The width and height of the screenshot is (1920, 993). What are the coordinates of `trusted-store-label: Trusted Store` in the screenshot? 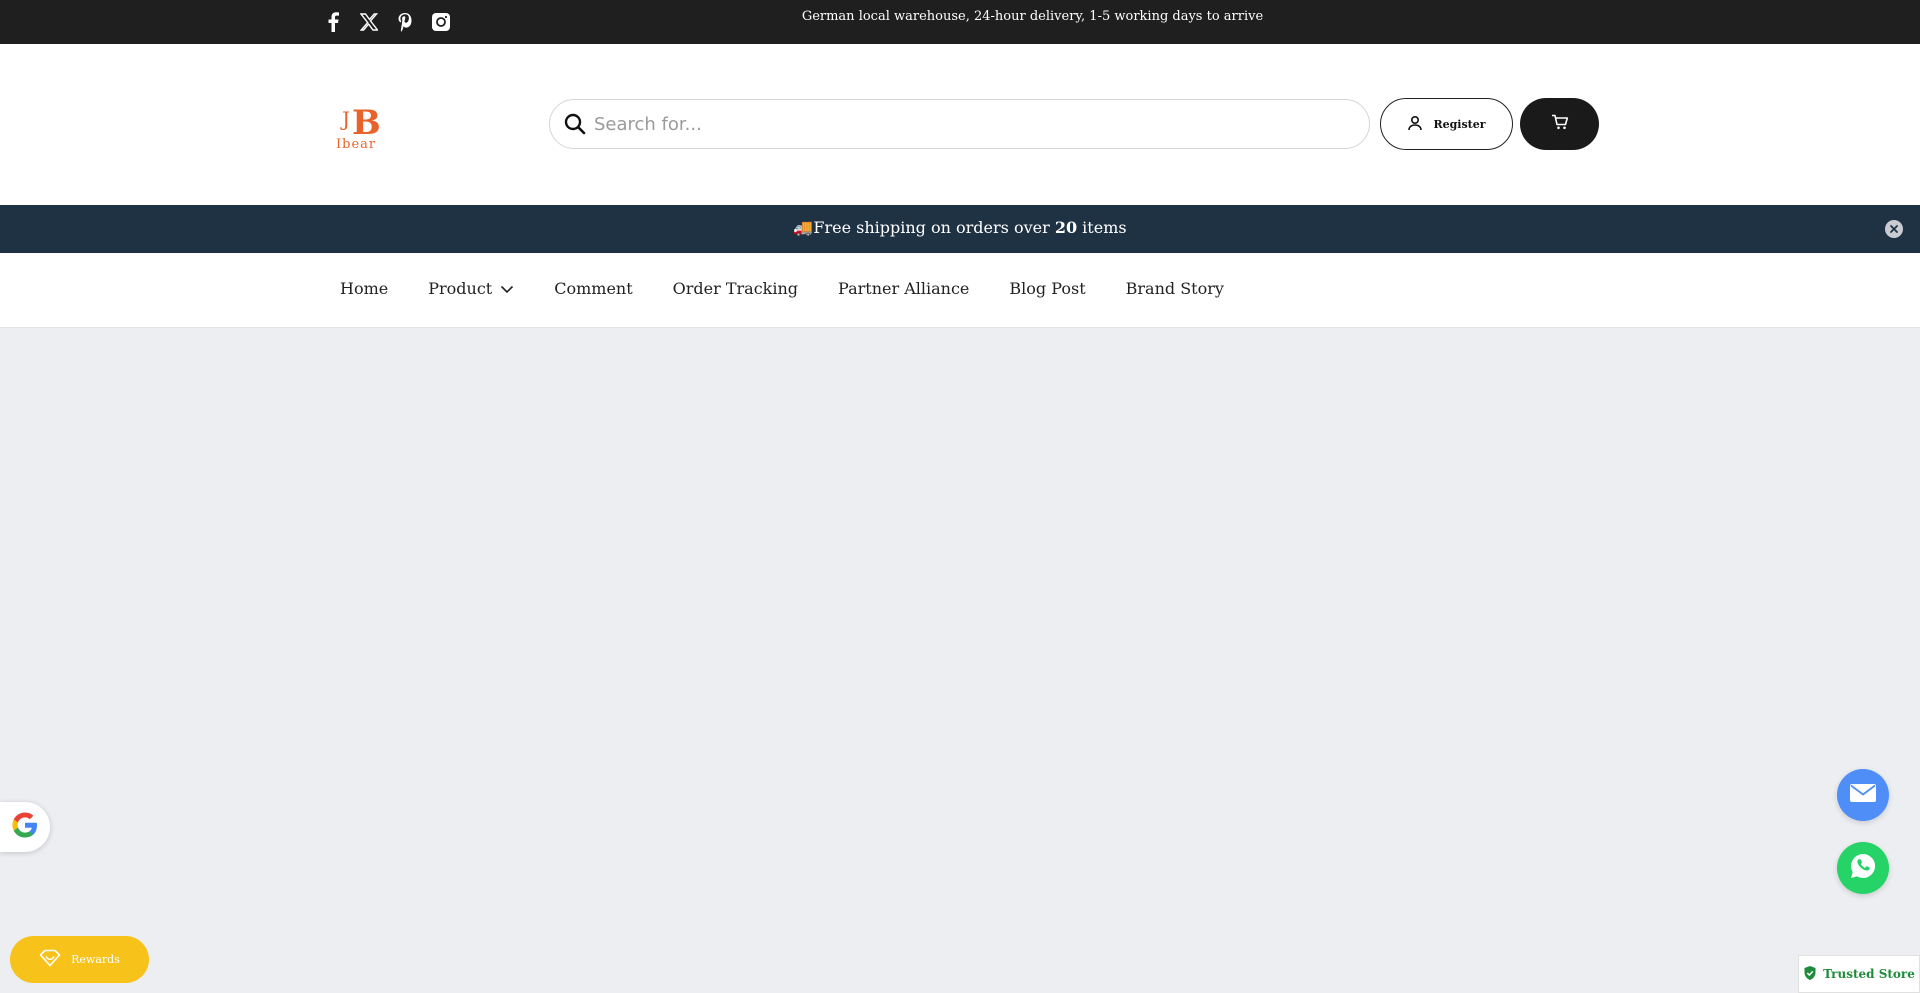 It's located at (1869, 974).